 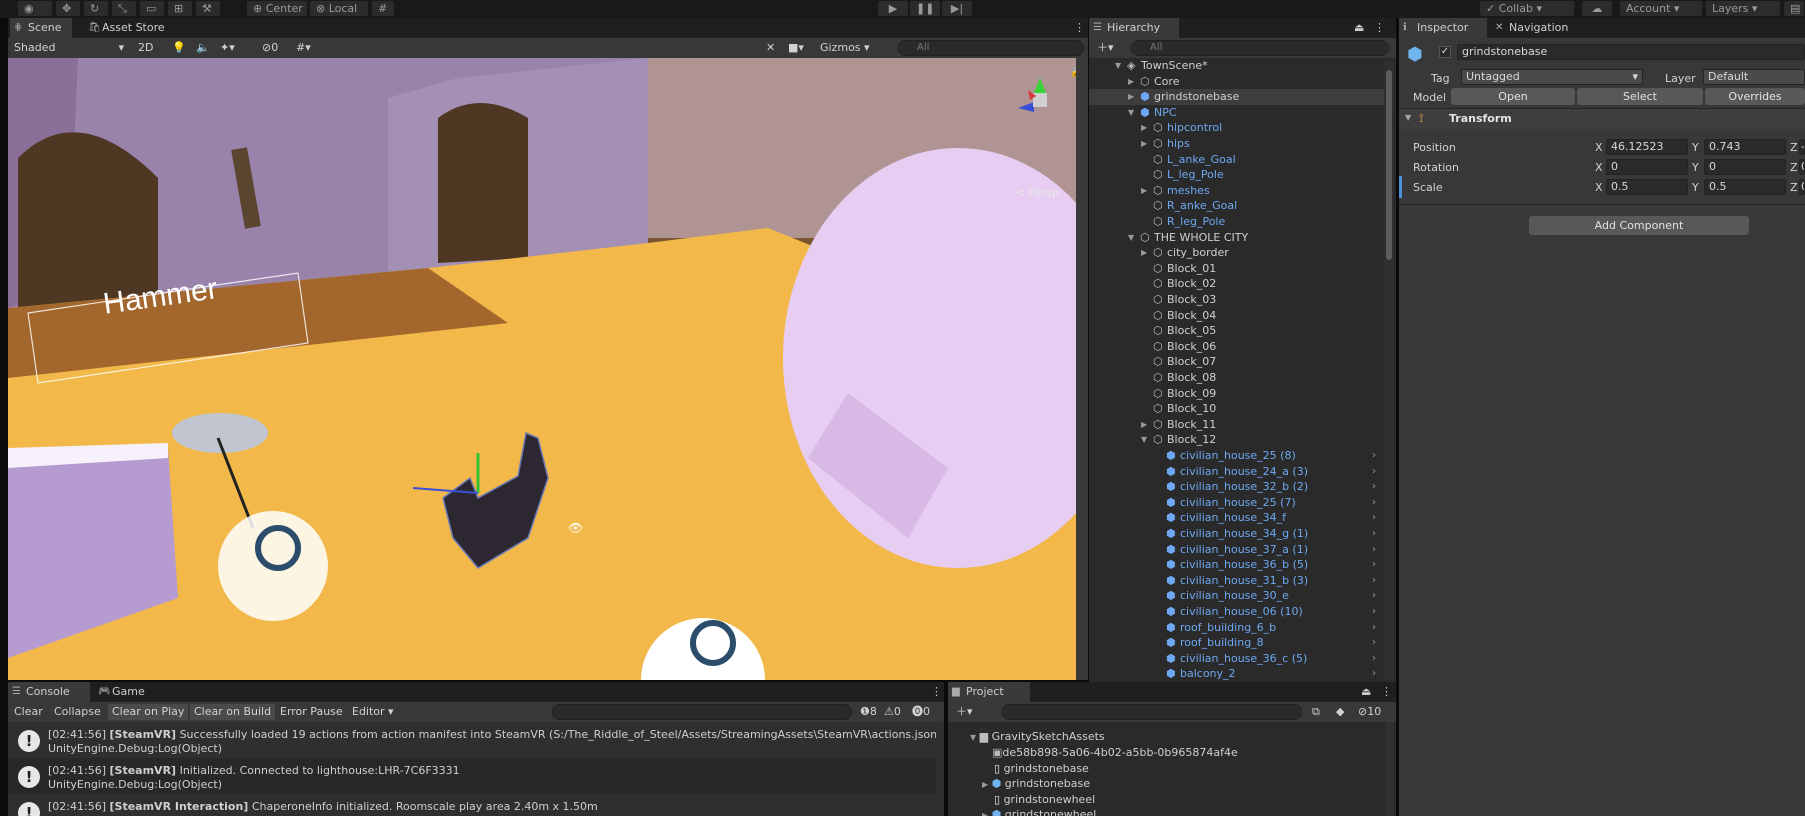 What do you see at coordinates (1745, 187) in the screenshot?
I see `scale-y-input: 0.5` at bounding box center [1745, 187].